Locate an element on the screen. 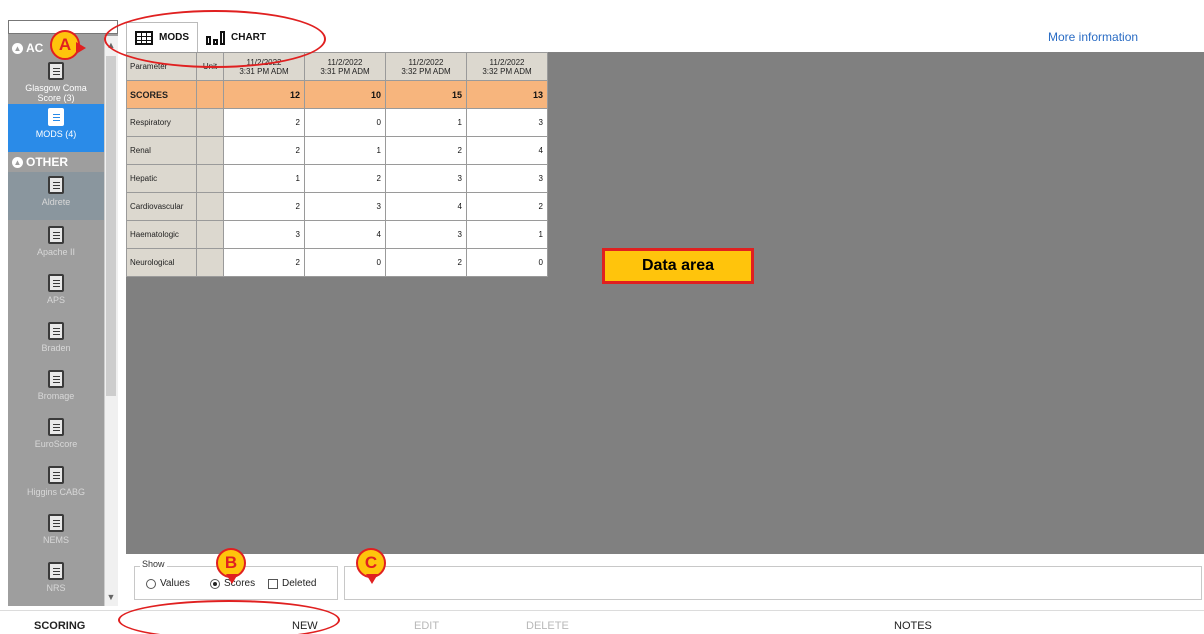 This screenshot has width=1204, height=634. sidebar-item-nems: NEMS is located at coordinates (56, 534).